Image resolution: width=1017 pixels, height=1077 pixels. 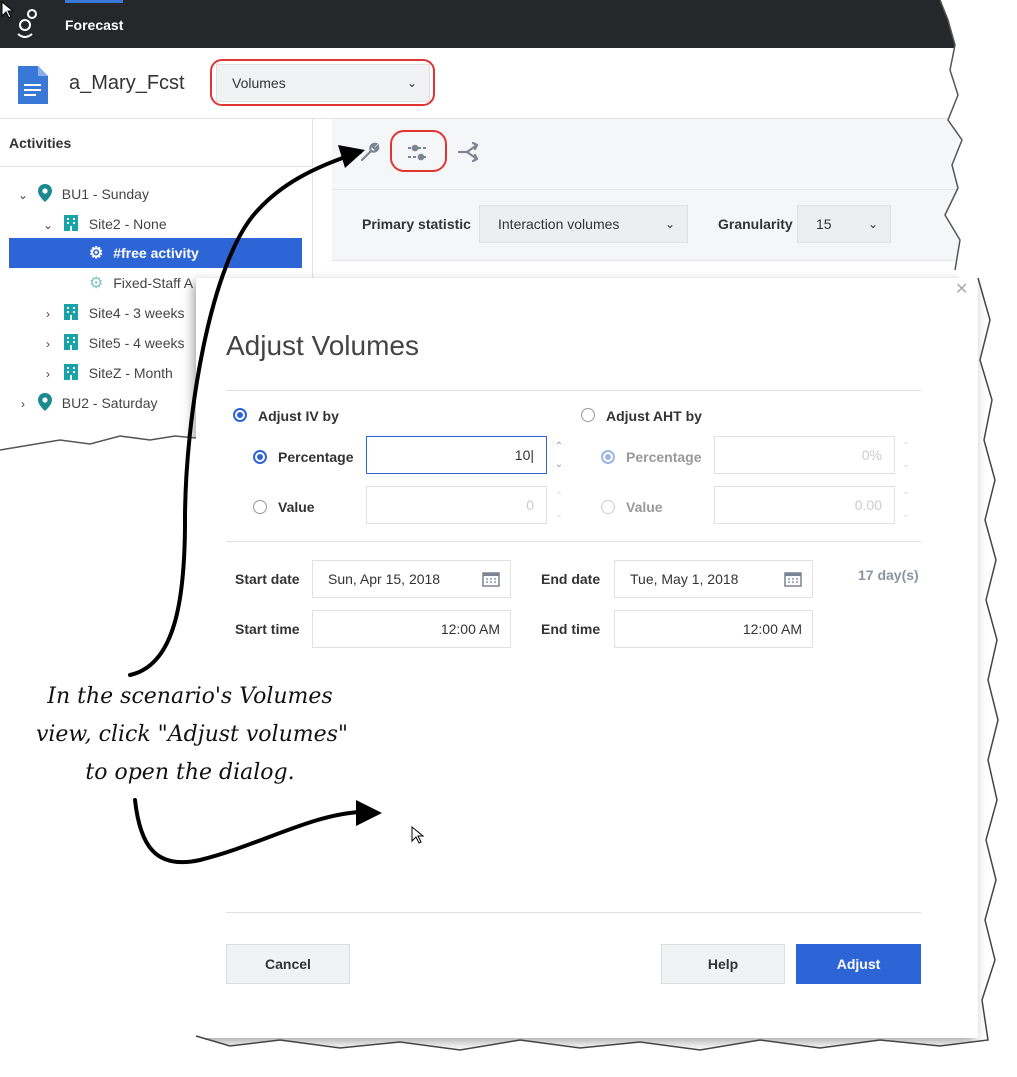 What do you see at coordinates (316, 457) in the screenshot?
I see `iv-percentage-label: Percentage` at bounding box center [316, 457].